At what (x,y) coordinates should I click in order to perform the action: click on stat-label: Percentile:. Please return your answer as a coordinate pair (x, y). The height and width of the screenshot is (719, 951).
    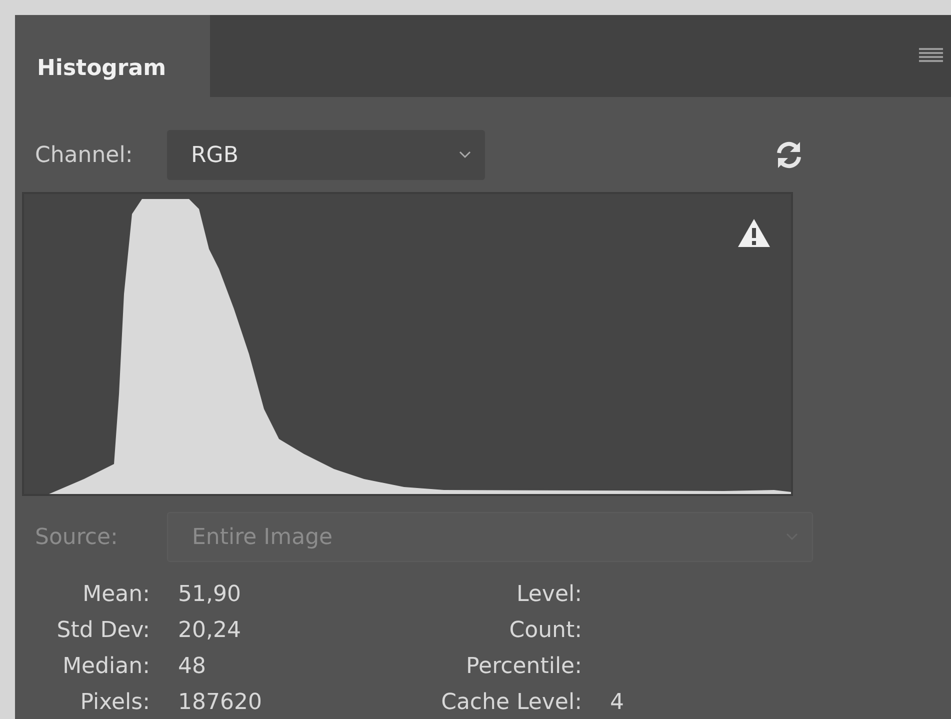
    Looking at the image, I should click on (523, 667).